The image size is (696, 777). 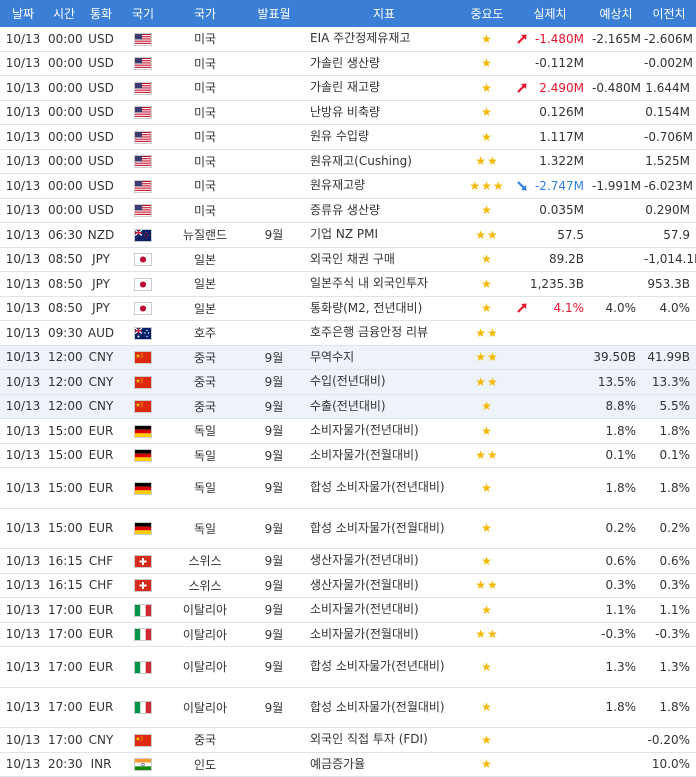 I want to click on table-row: 10/13 15:00 EUR 독일 9월 합성 소비자물가(전월대비) ★ 0.2% 0.2%, so click(x=348, y=528).